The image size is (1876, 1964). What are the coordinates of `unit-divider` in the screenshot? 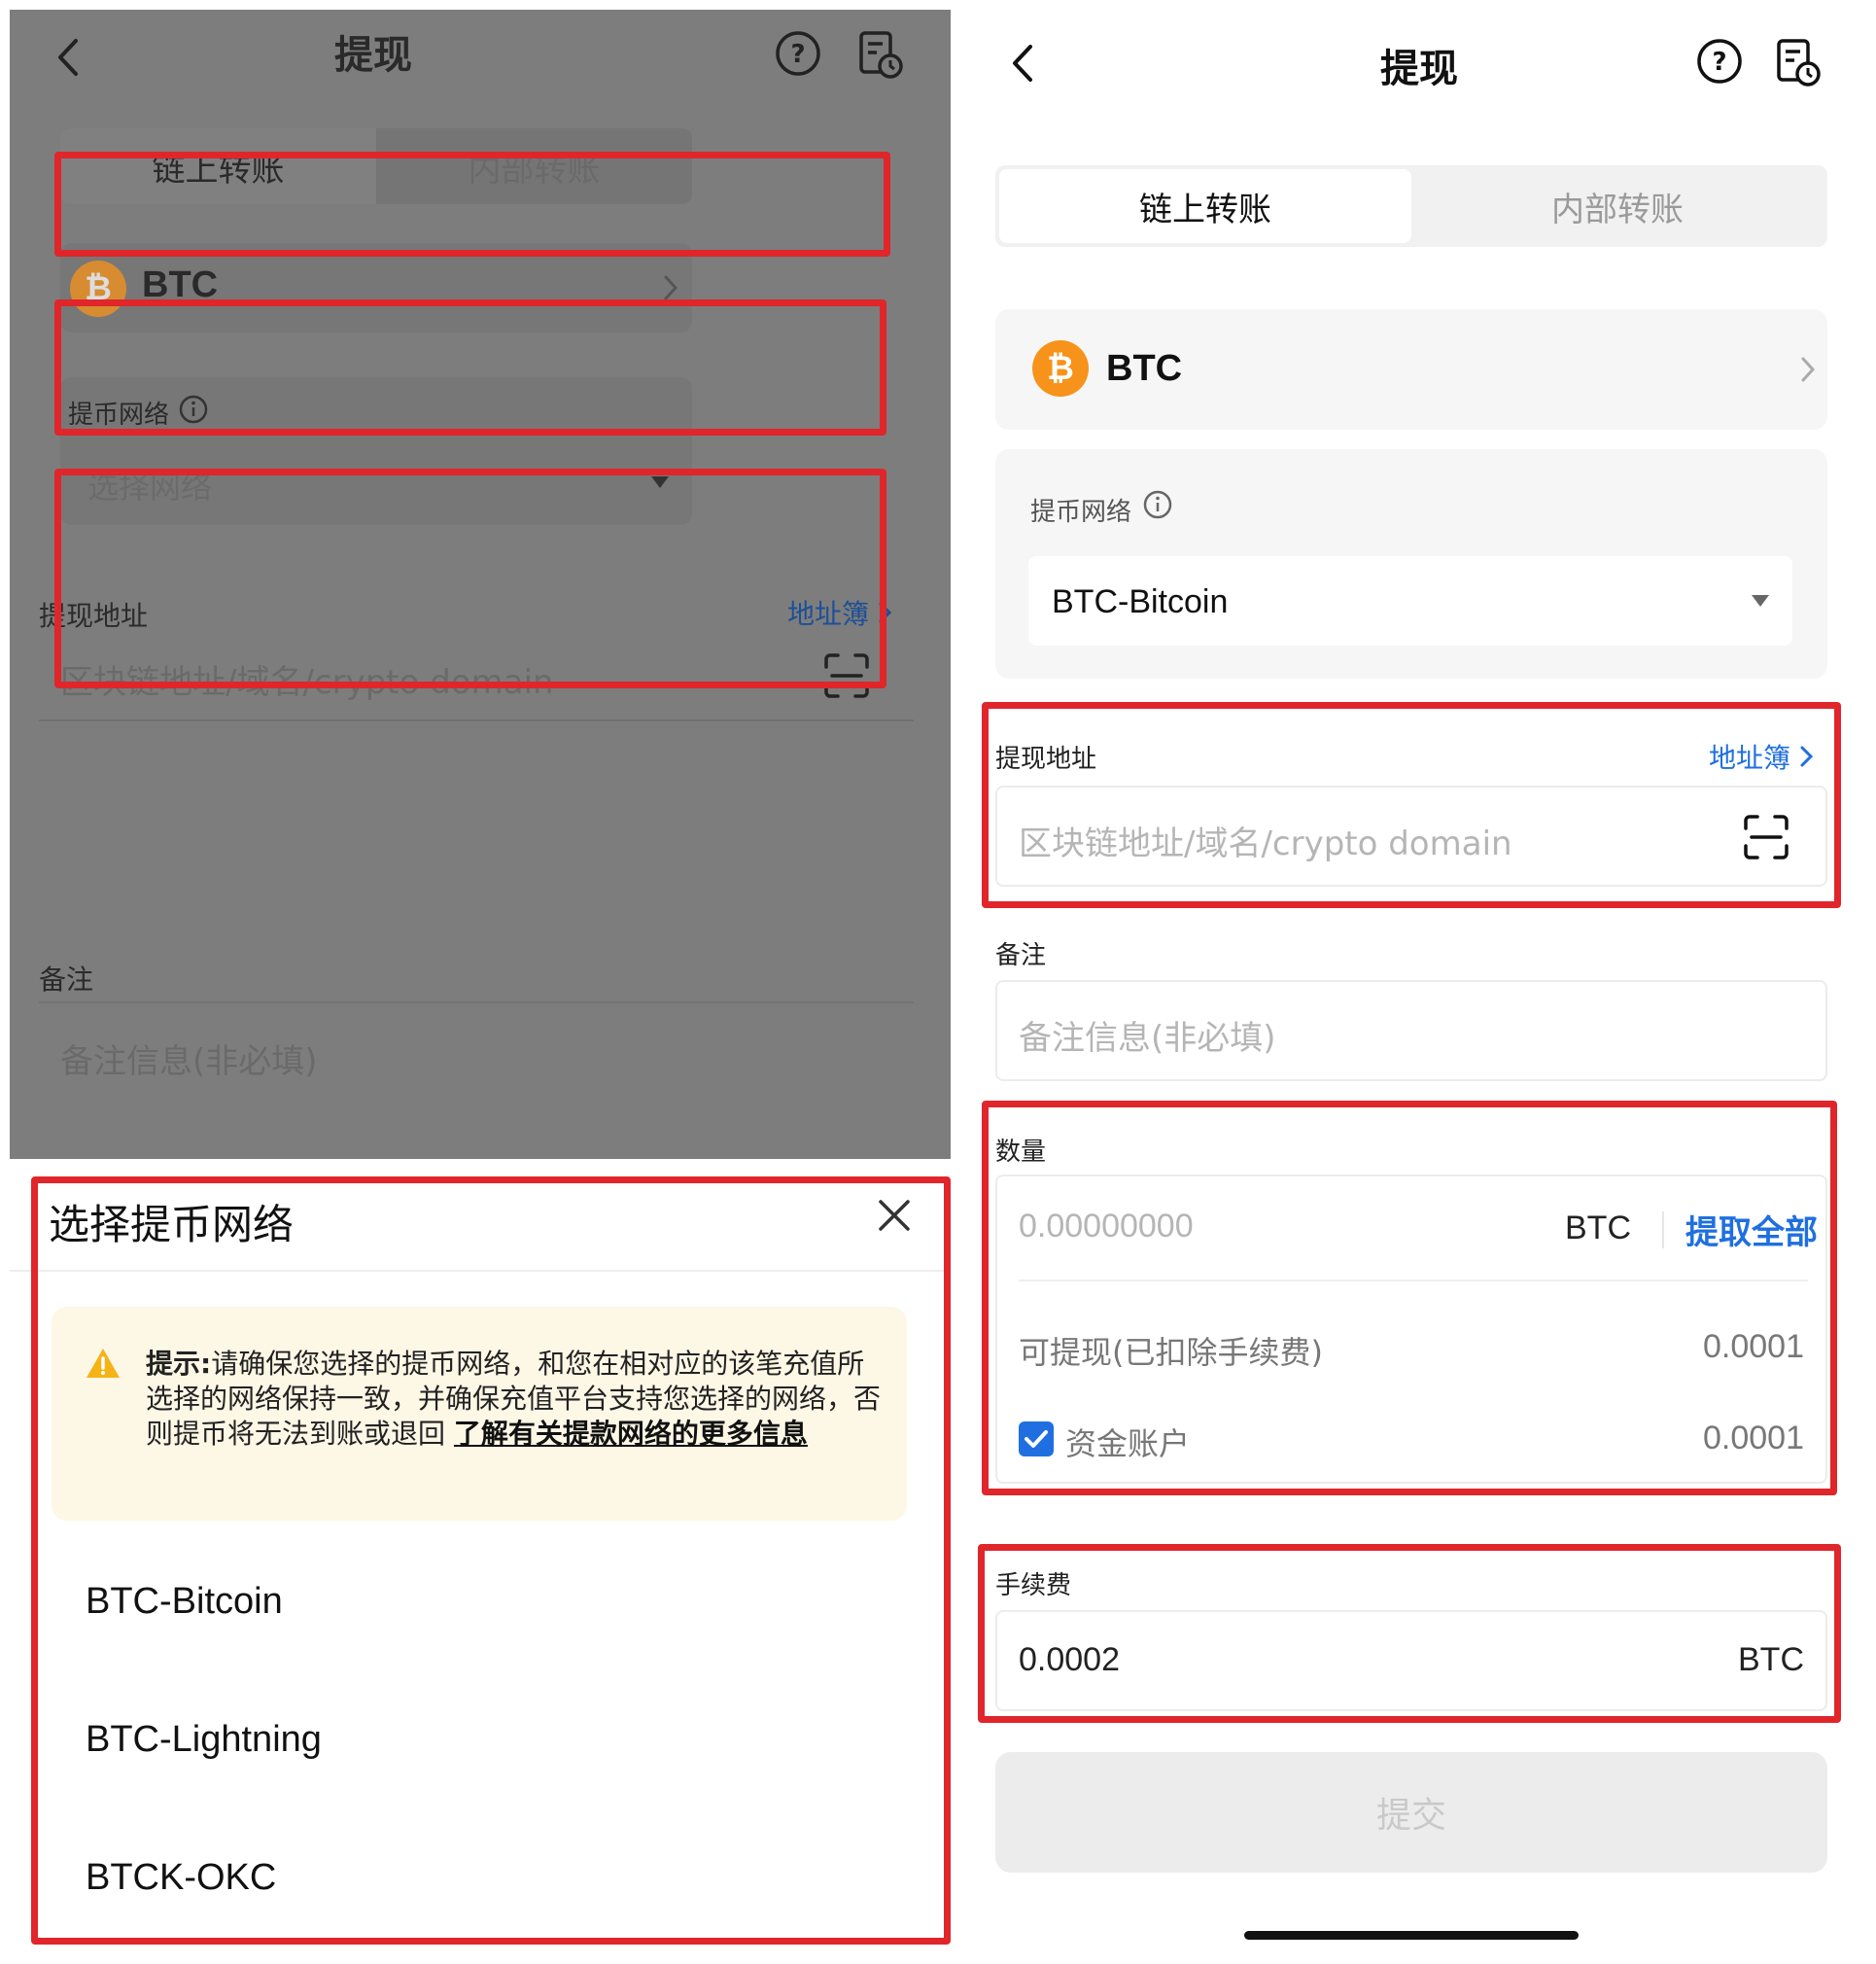 It's located at (1663, 1229).